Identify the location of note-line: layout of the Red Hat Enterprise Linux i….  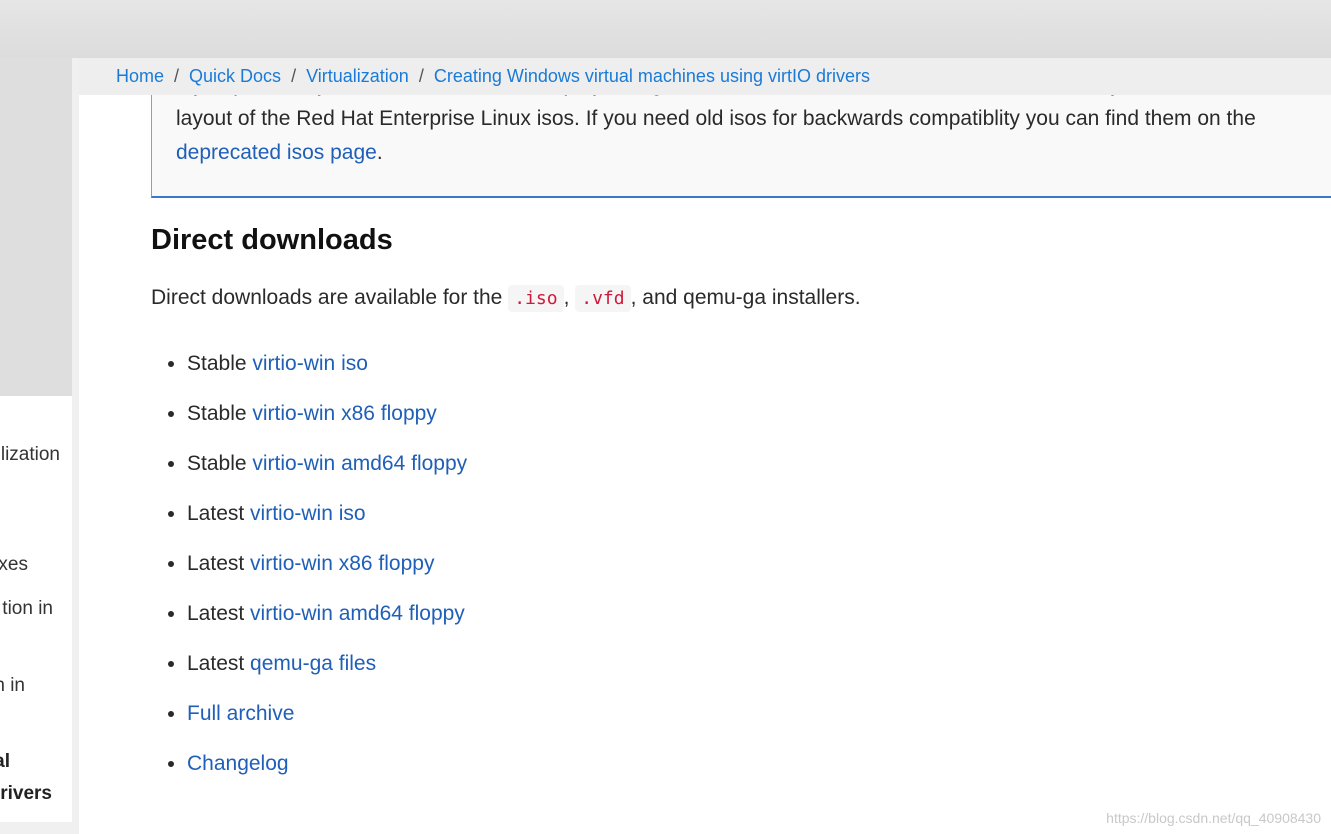
(716, 118).